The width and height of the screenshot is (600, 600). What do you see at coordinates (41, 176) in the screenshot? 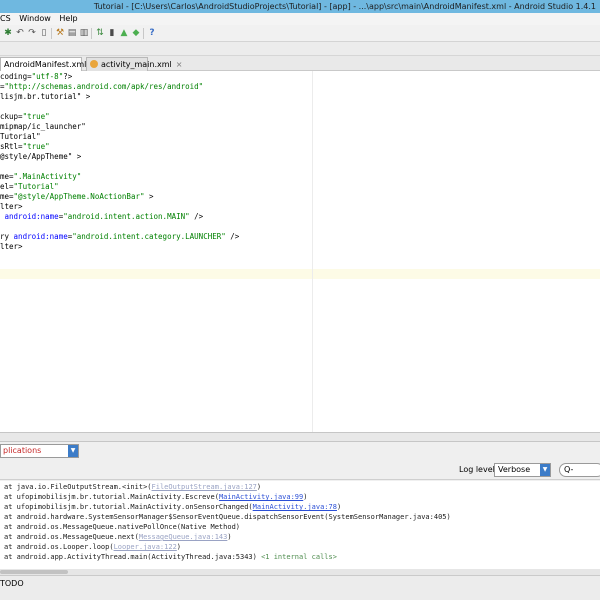
I see `code-line: me=".MainActivity"` at bounding box center [41, 176].